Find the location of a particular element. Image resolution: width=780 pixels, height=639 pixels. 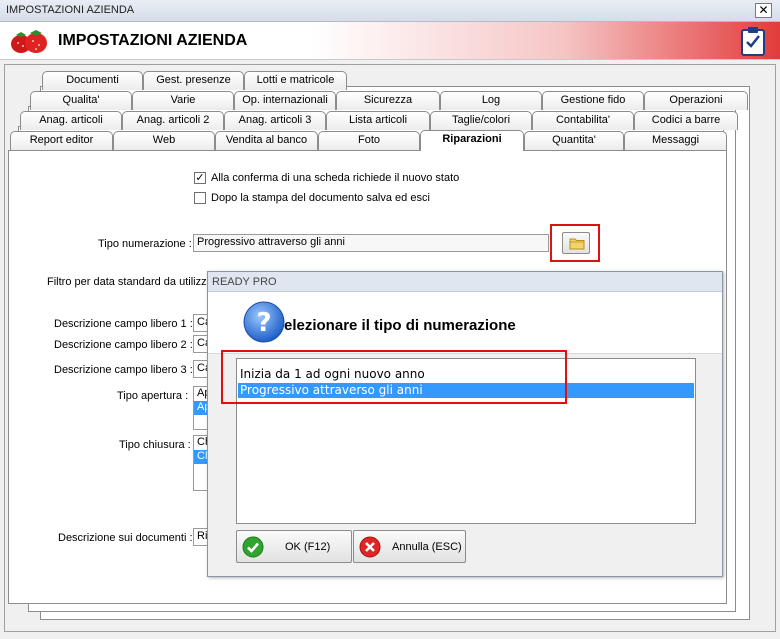

tab-lotti-matricole: Lotti e matricole is located at coordinates (295, 80).